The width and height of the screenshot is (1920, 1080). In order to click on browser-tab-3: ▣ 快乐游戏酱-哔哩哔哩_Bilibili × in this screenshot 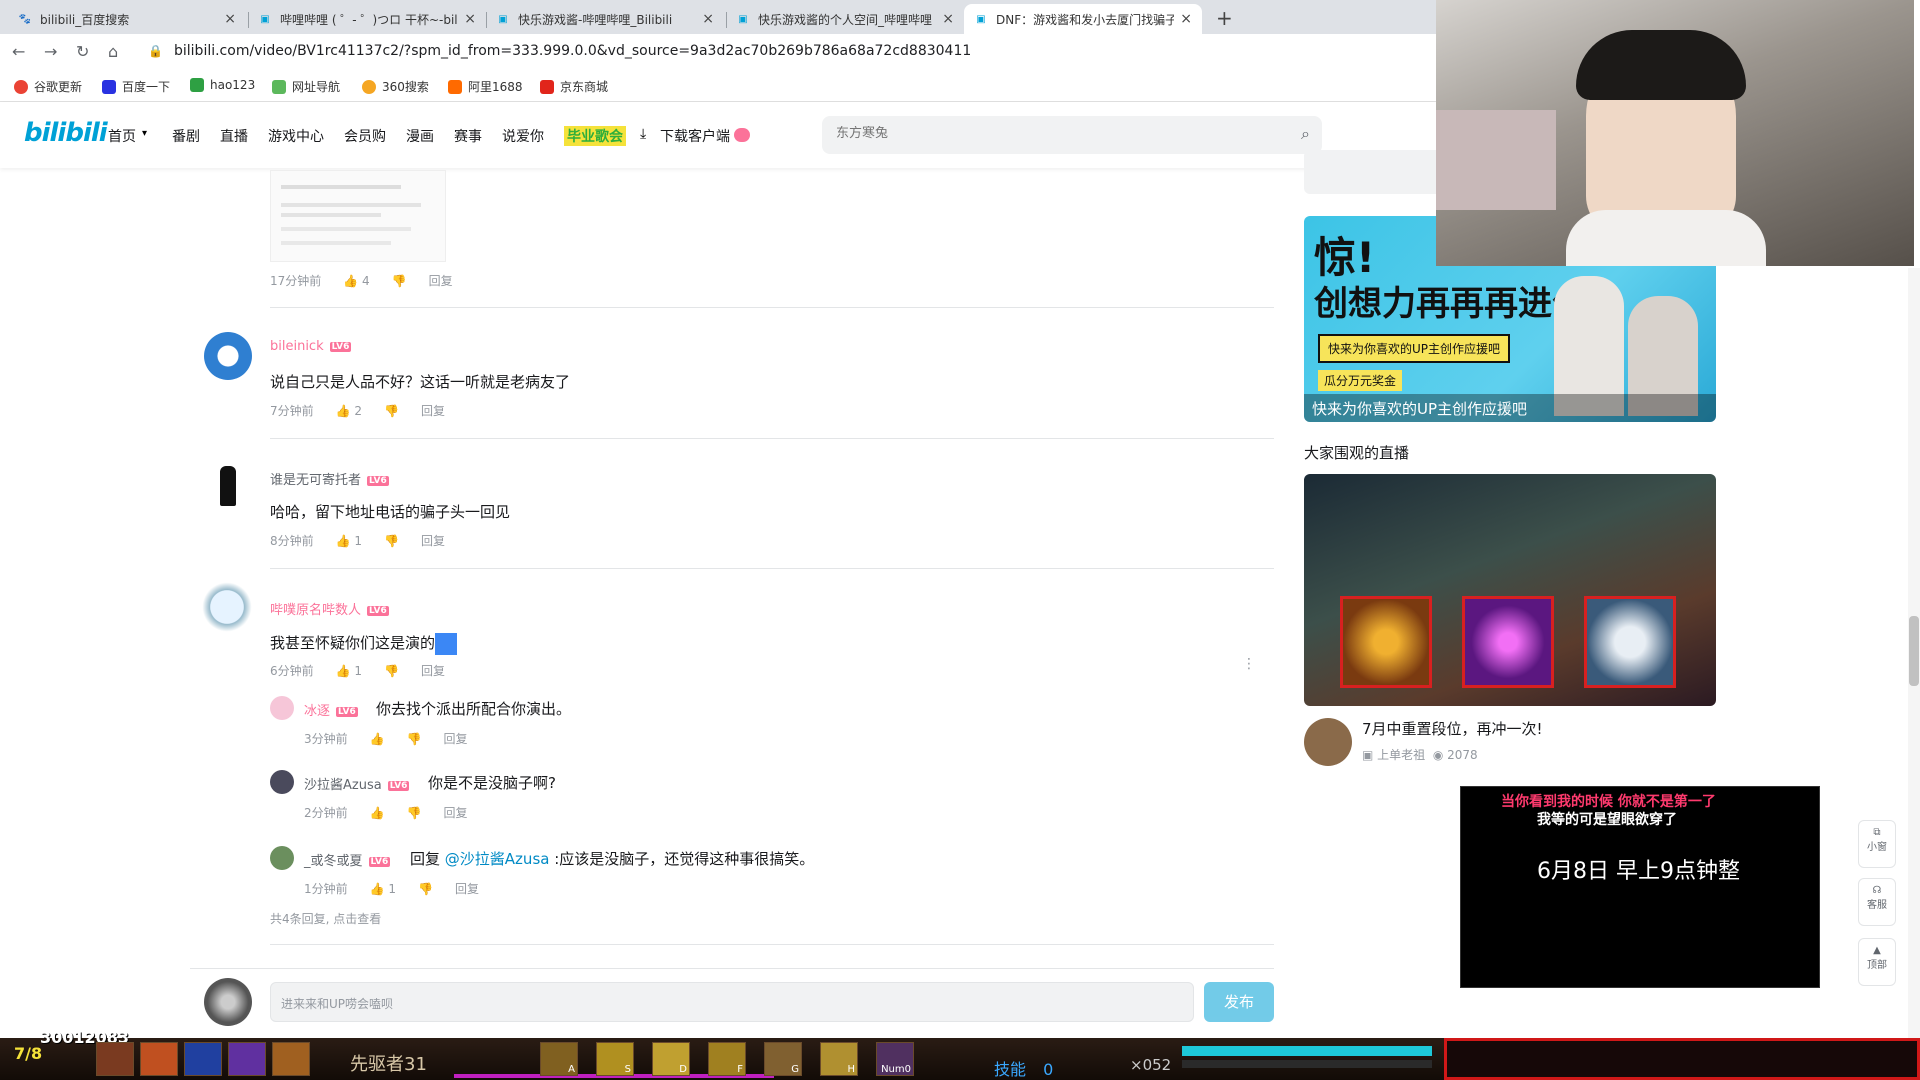, I will do `click(605, 19)`.